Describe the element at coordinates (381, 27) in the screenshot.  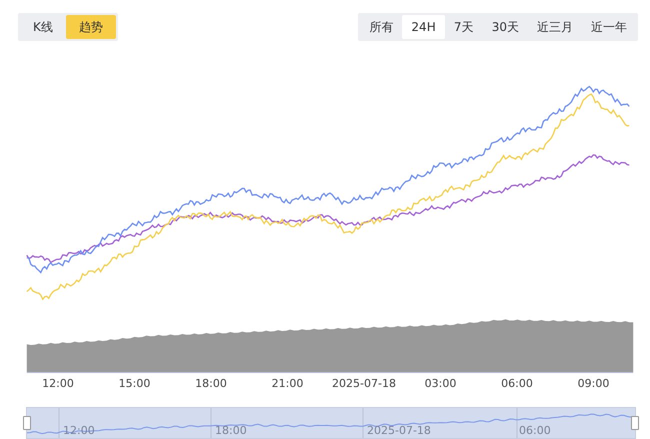
I see `range-tab: 所有` at that location.